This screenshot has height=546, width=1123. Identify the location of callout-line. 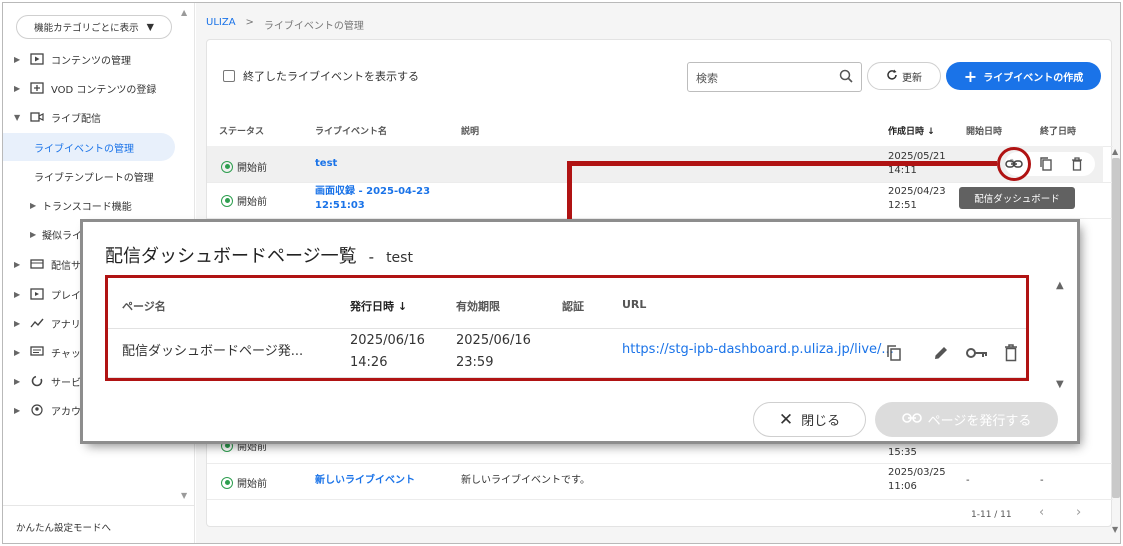
(783, 163).